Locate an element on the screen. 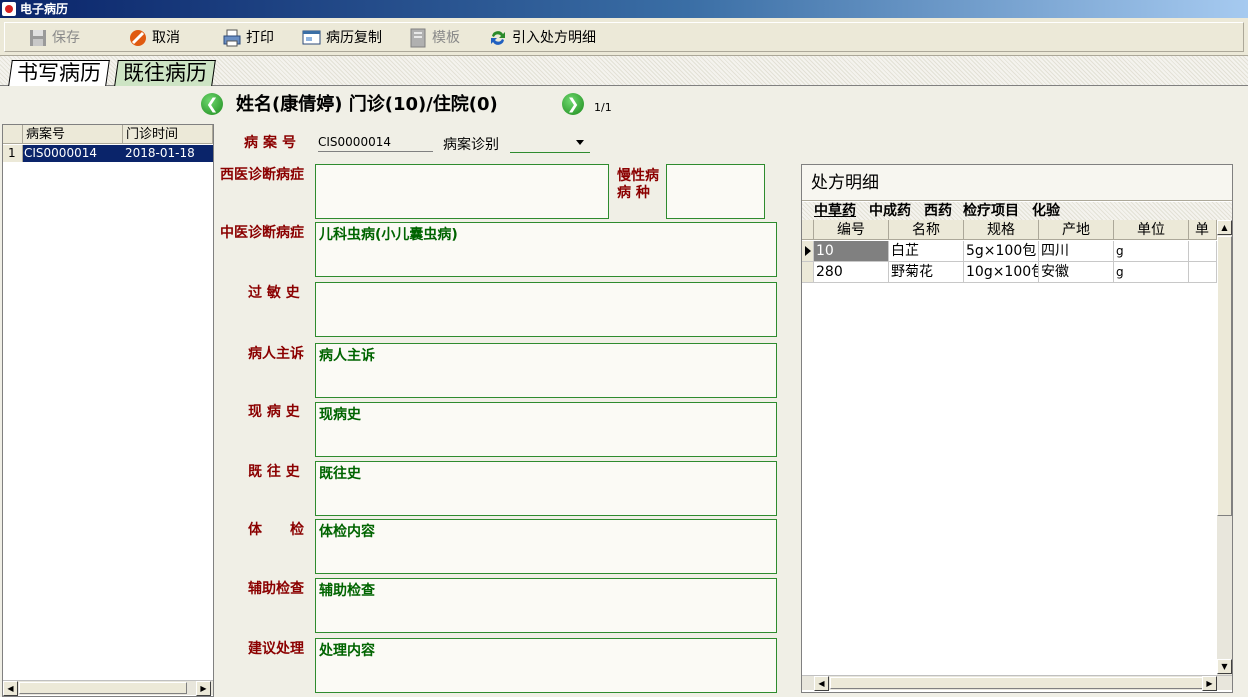 The width and height of the screenshot is (1248, 697). cell-visit-time: 2018-01-18 is located at coordinates (160, 153).